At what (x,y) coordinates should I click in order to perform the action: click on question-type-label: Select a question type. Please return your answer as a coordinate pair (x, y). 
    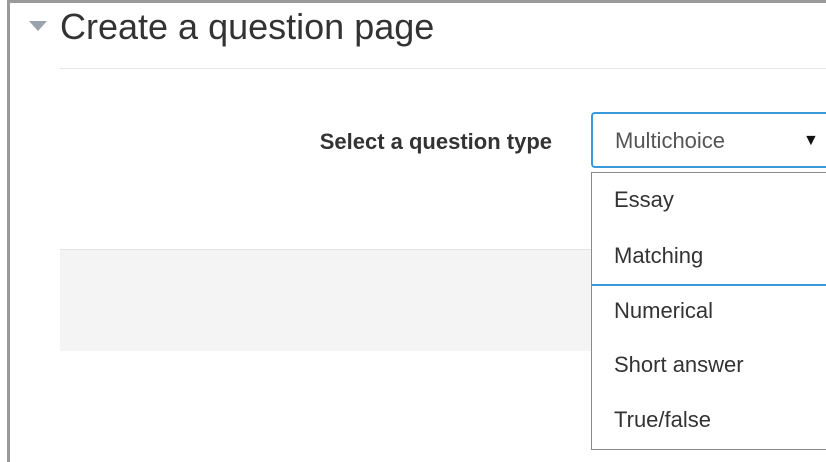
    Looking at the image, I should click on (435, 141).